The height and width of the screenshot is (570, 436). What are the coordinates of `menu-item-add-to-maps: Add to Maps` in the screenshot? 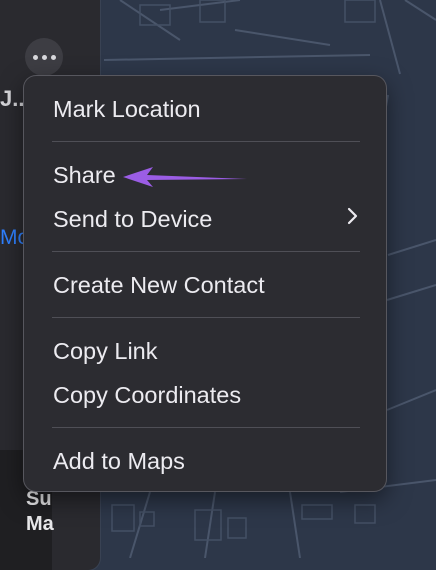 It's located at (119, 461).